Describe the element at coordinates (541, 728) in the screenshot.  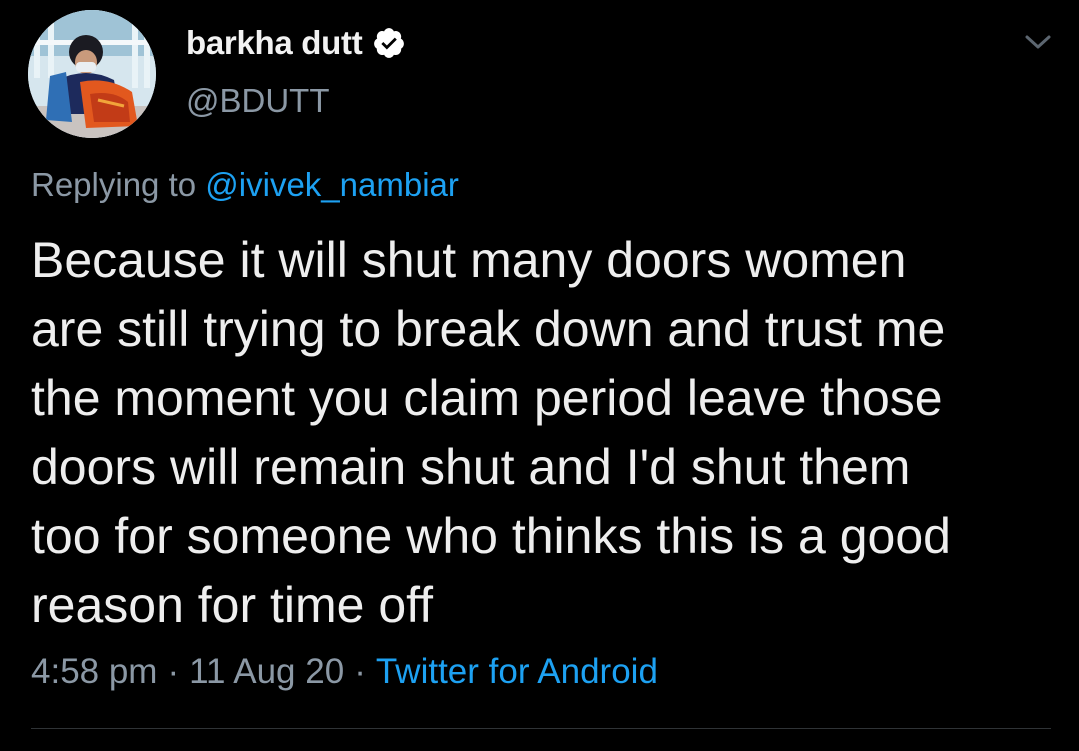
I see `divider` at that location.